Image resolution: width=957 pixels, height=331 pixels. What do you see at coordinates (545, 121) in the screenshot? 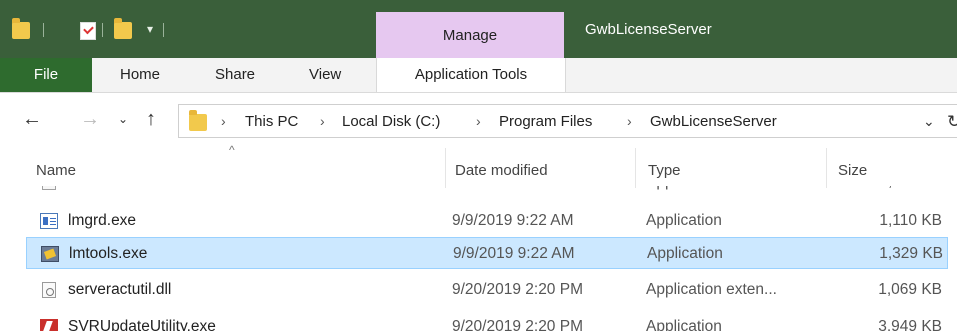
I see `breadcrumb-program-files: Program Files` at bounding box center [545, 121].